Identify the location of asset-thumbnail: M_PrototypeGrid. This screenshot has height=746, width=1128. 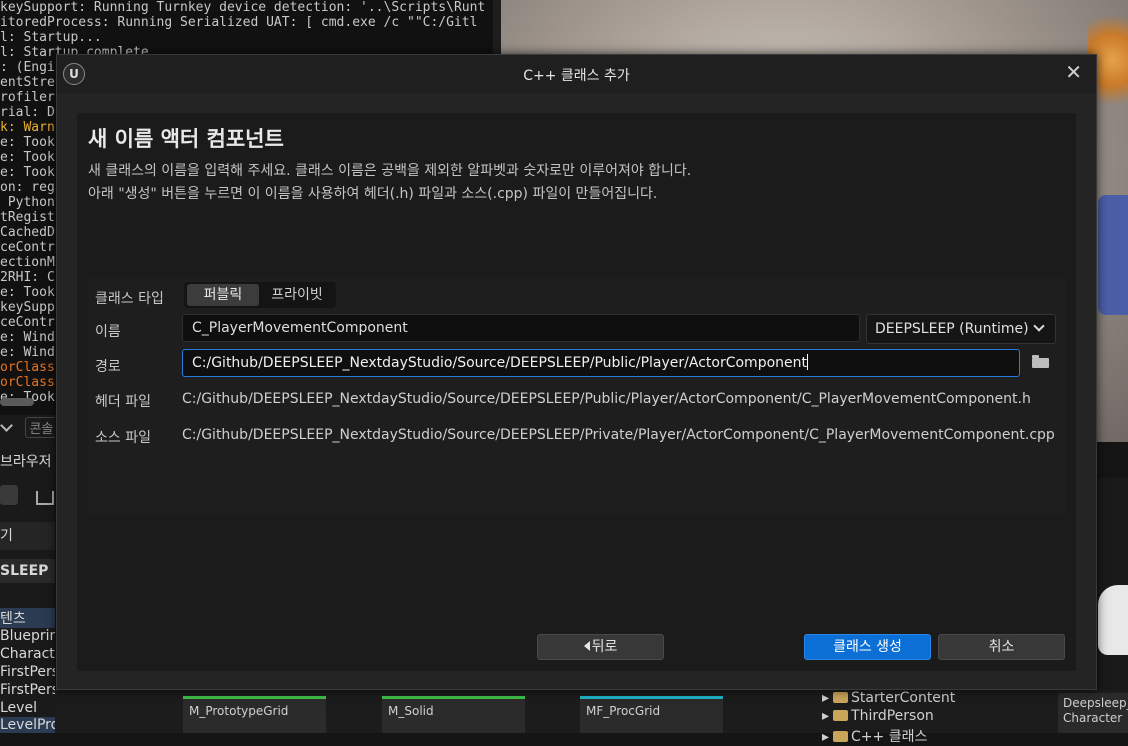
(254, 714).